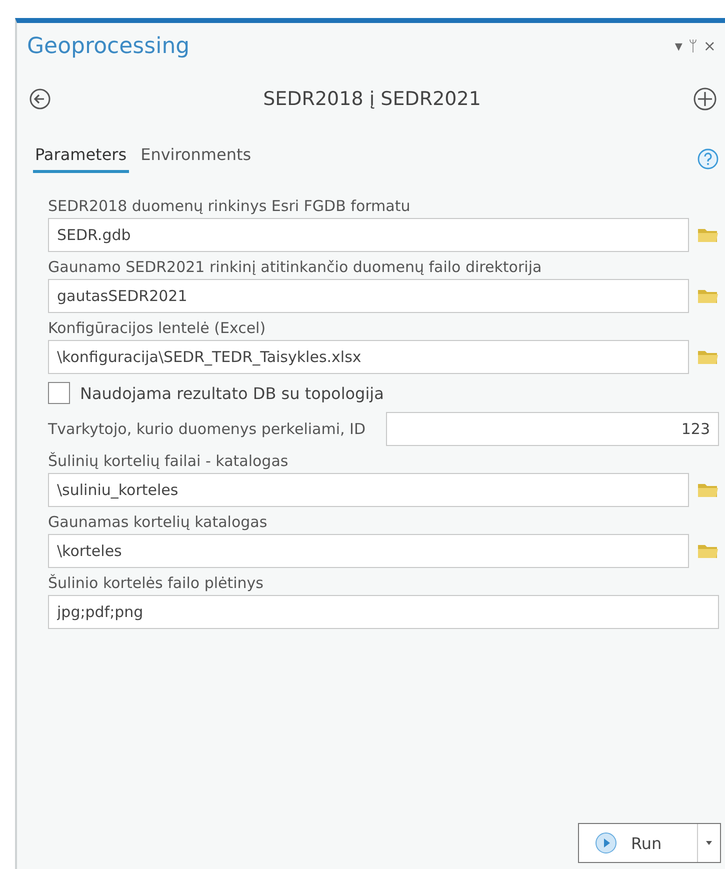 The height and width of the screenshot is (869, 725). I want to click on parameter-field: gautasSEDR2021, so click(368, 296).